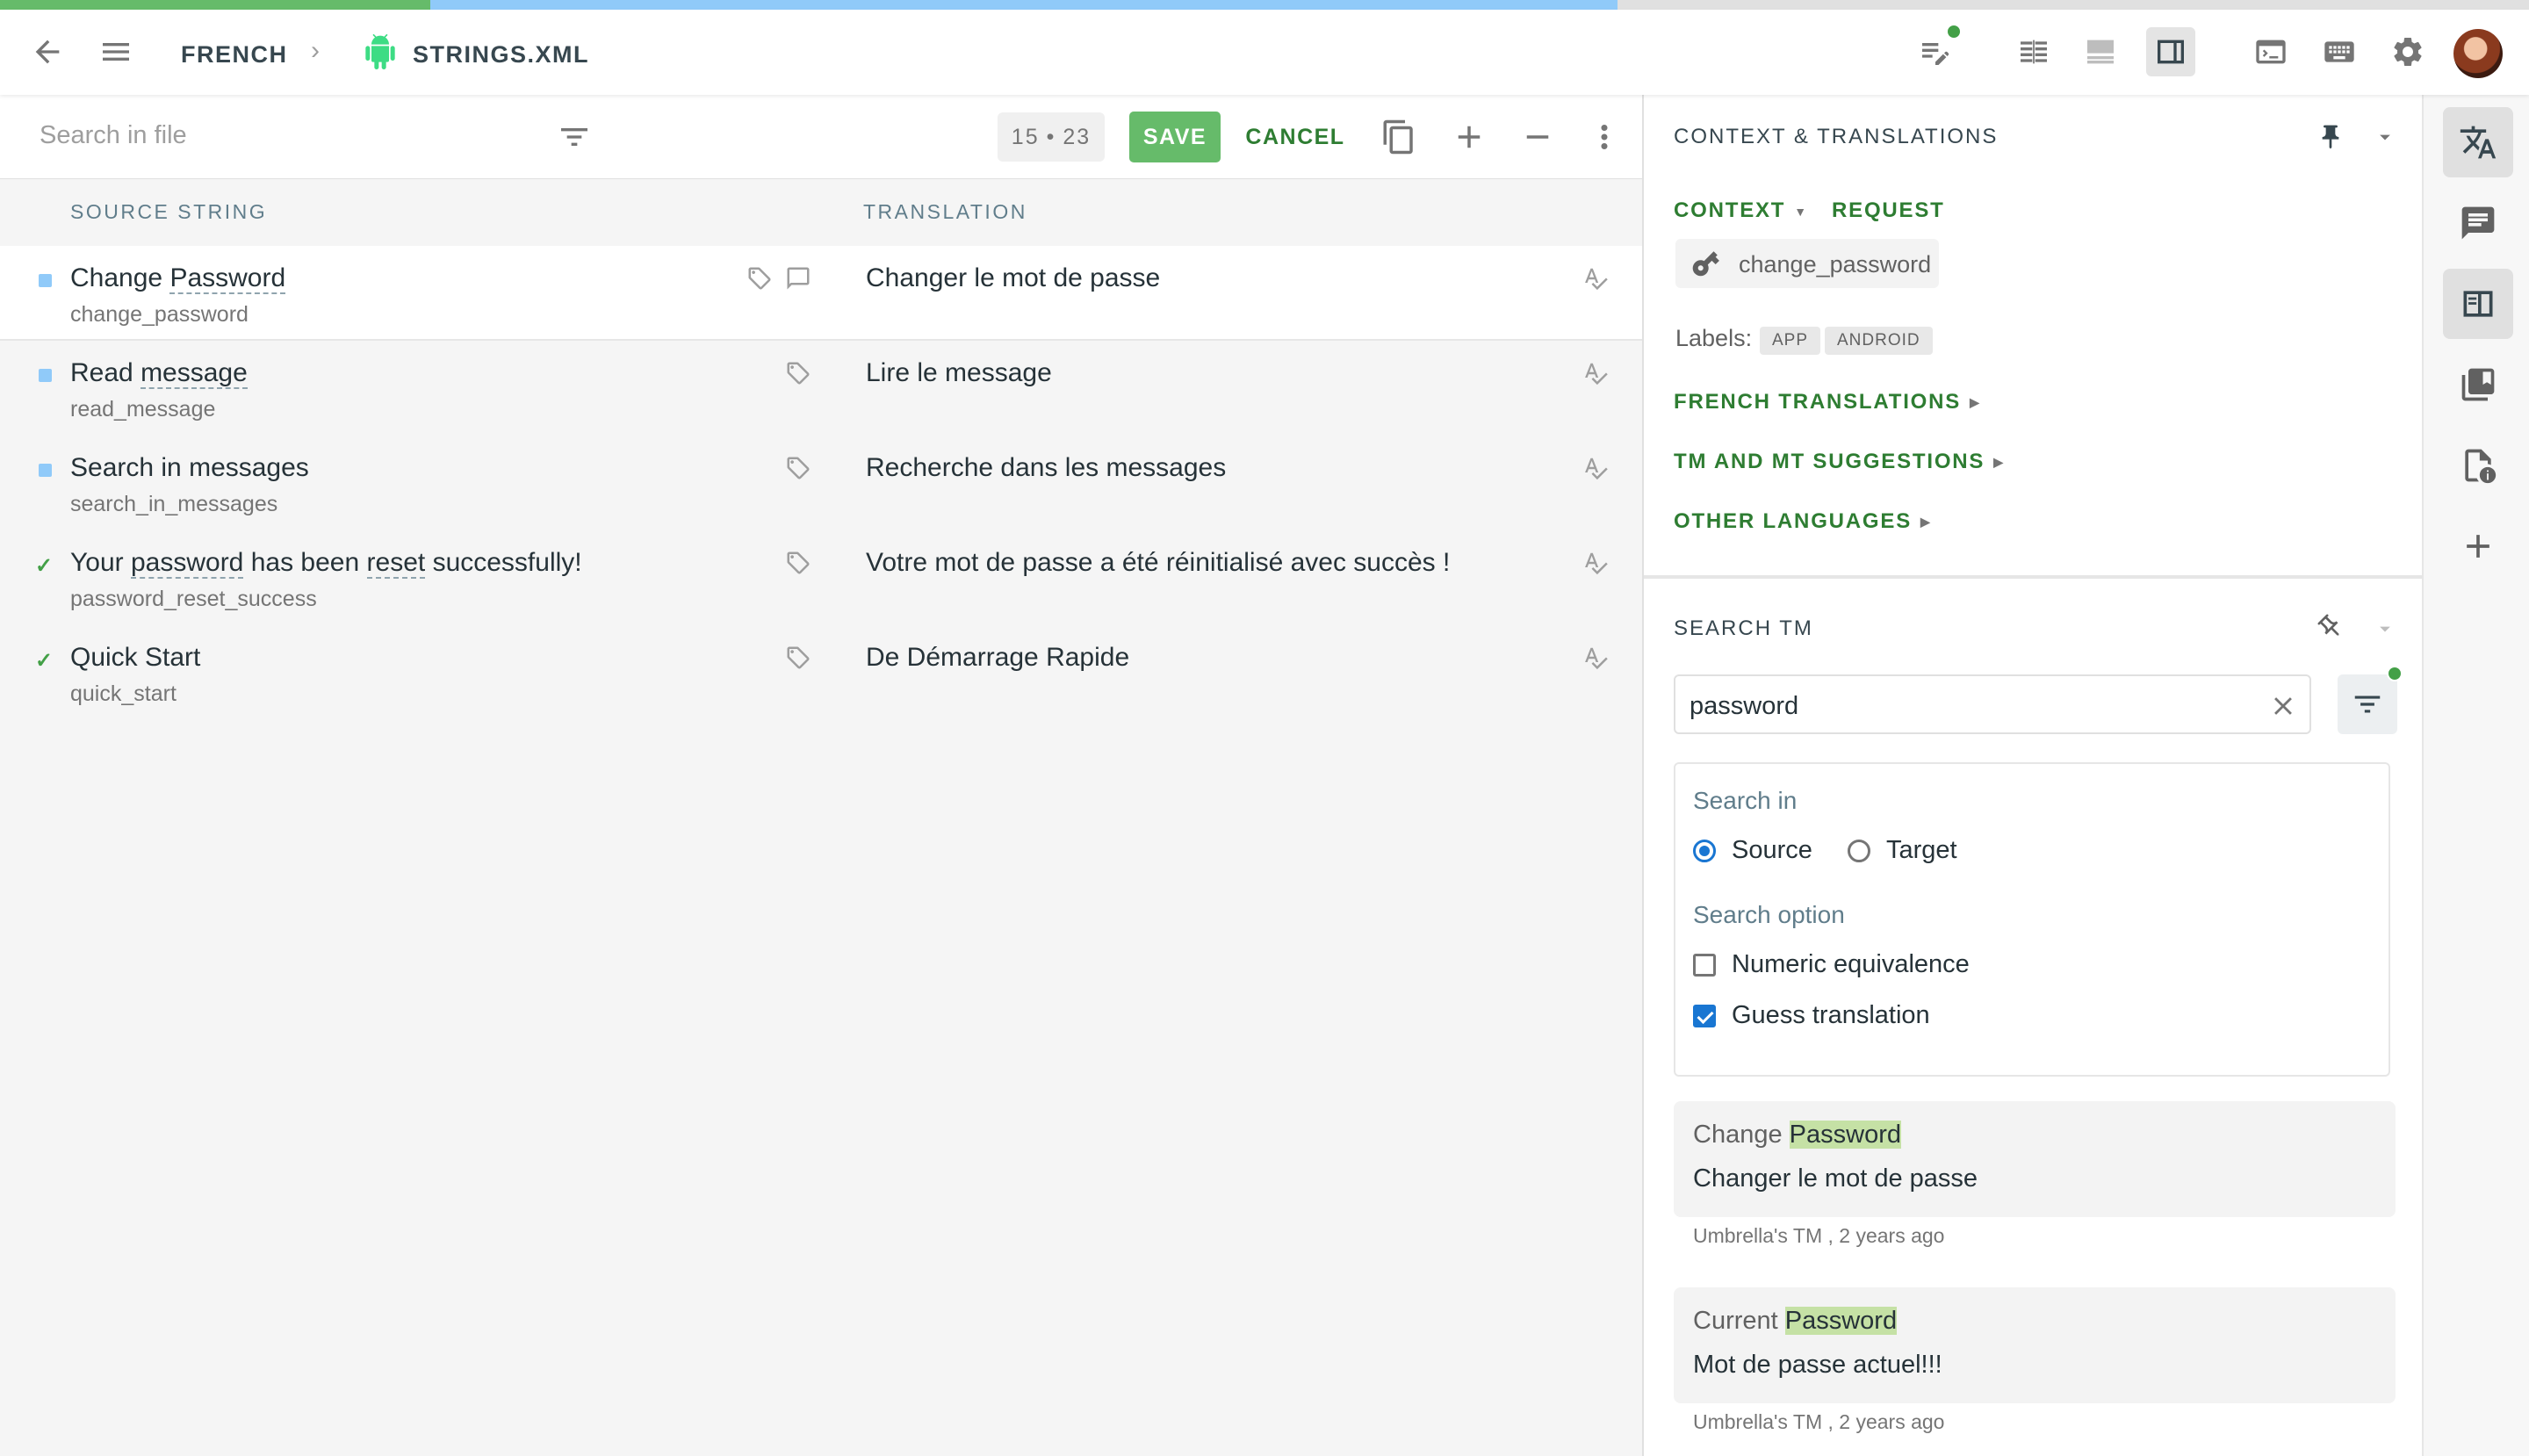 This screenshot has height=1456, width=2529. I want to click on counter-total: 23, so click(1078, 136).